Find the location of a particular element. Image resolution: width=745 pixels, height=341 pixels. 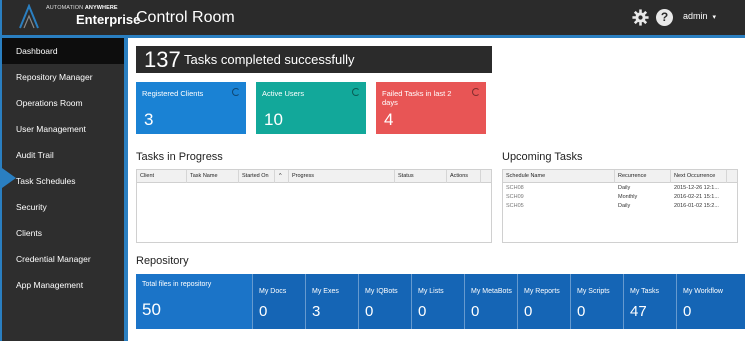

repo-my-reports: My Reports 0 is located at coordinates (543, 301).